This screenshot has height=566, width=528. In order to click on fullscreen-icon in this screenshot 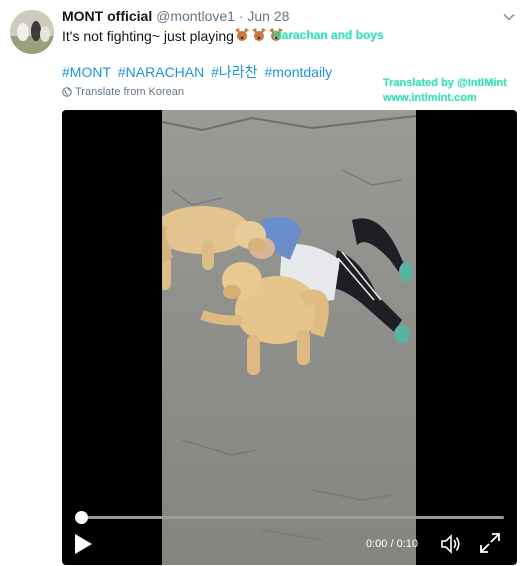, I will do `click(490, 543)`.